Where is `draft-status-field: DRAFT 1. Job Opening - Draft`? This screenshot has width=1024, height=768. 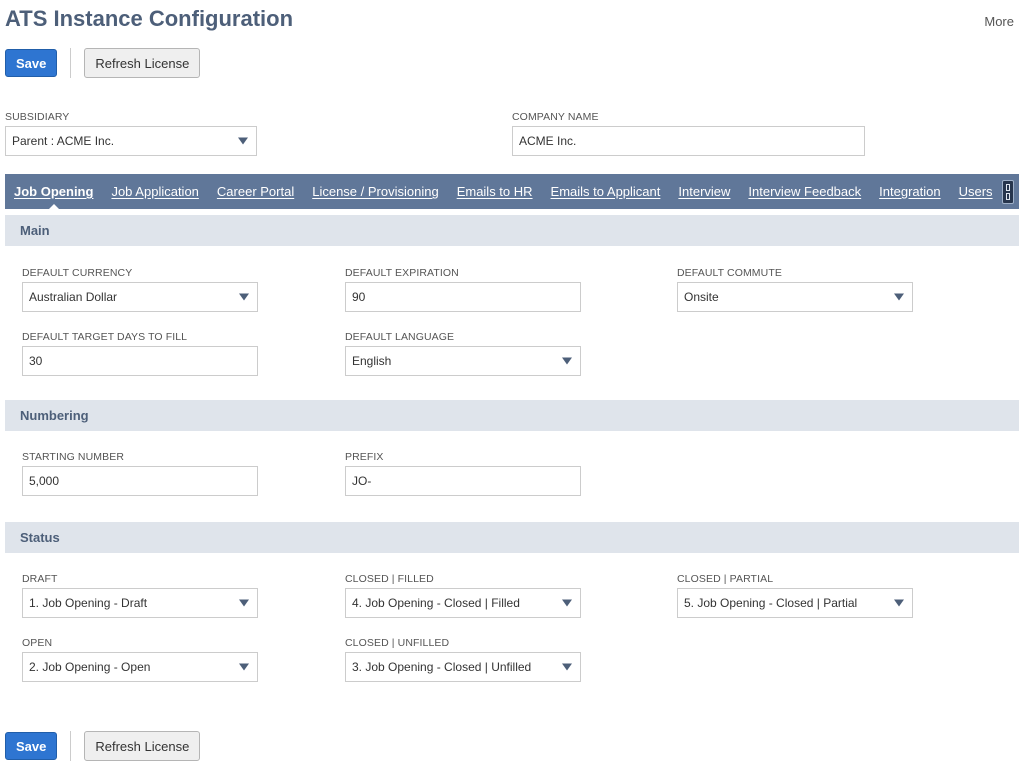 draft-status-field: DRAFT 1. Job Opening - Draft is located at coordinates (140, 595).